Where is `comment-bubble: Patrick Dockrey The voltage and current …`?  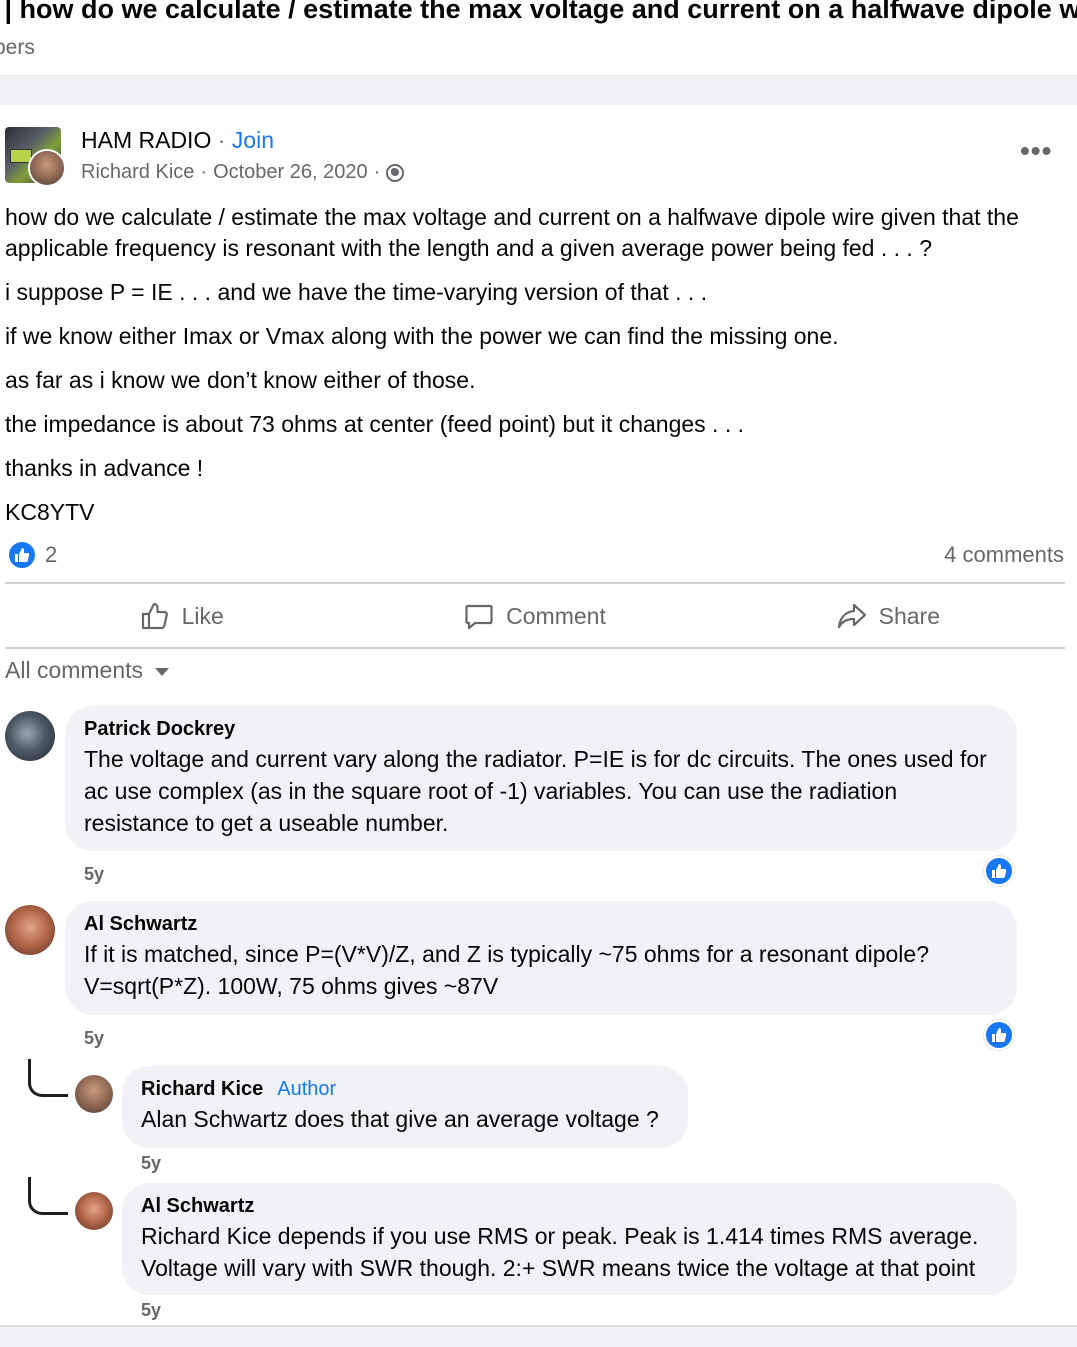
comment-bubble: Patrick Dockrey The voltage and current … is located at coordinates (541, 778).